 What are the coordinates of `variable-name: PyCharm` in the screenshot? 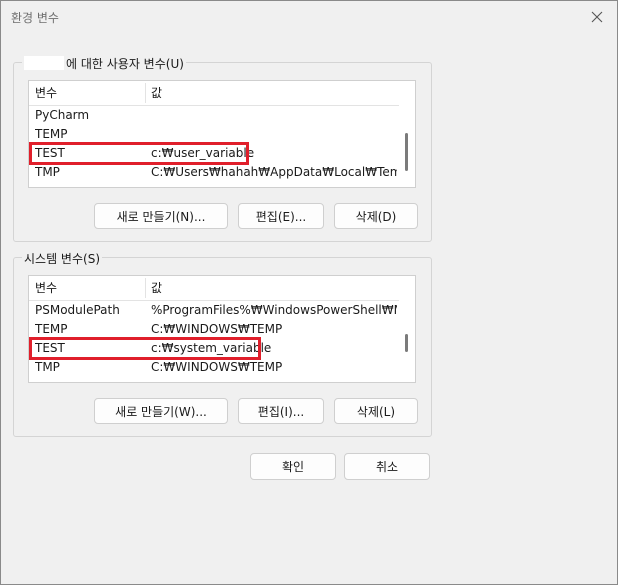 It's located at (62, 115).